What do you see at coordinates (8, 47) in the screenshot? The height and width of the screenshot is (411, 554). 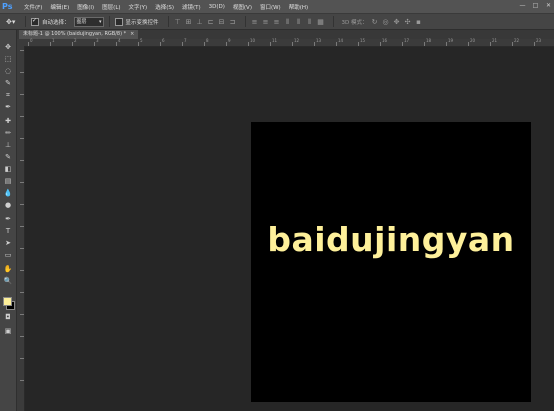 I see `move-tool-icon: ✥` at bounding box center [8, 47].